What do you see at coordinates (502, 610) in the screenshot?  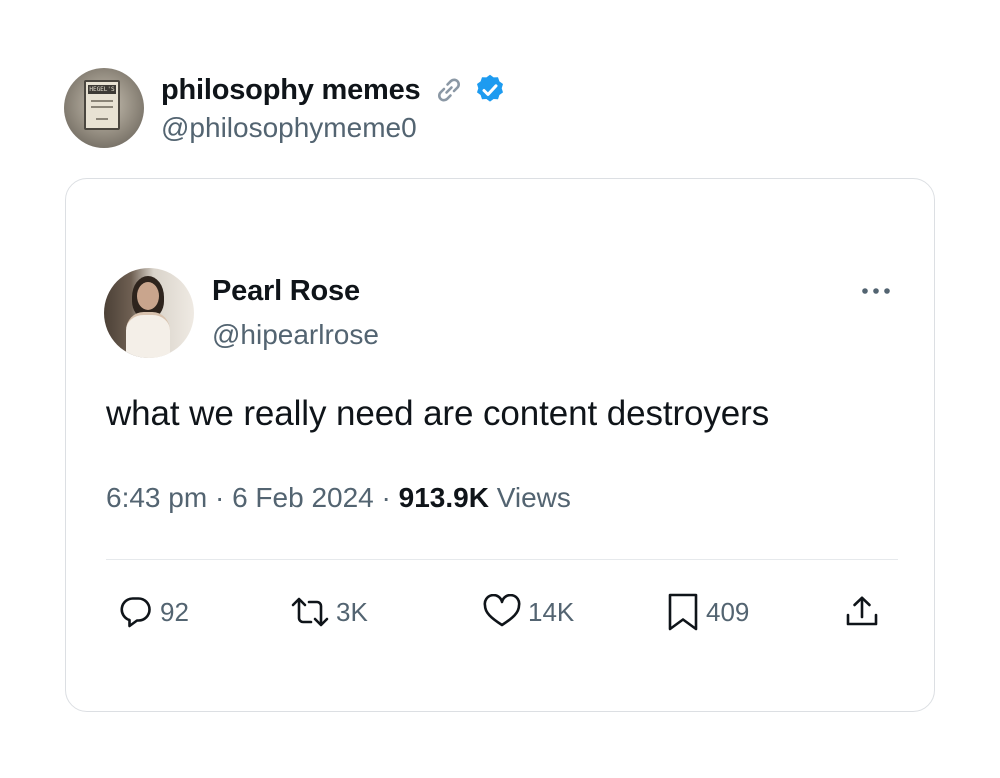 I see `heart-icon` at bounding box center [502, 610].